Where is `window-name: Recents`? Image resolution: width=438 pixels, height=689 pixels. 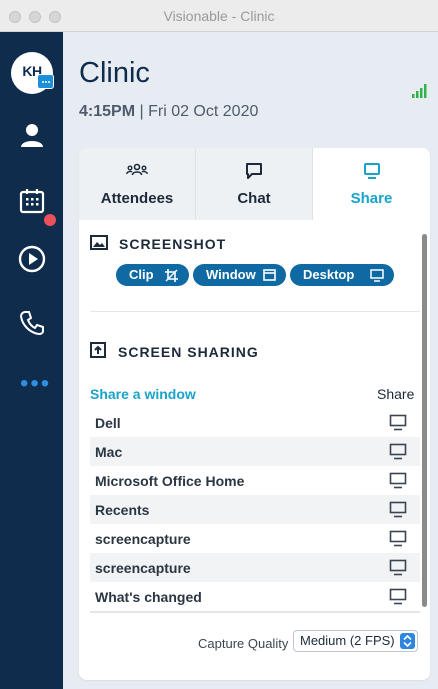 window-name: Recents is located at coordinates (122, 510).